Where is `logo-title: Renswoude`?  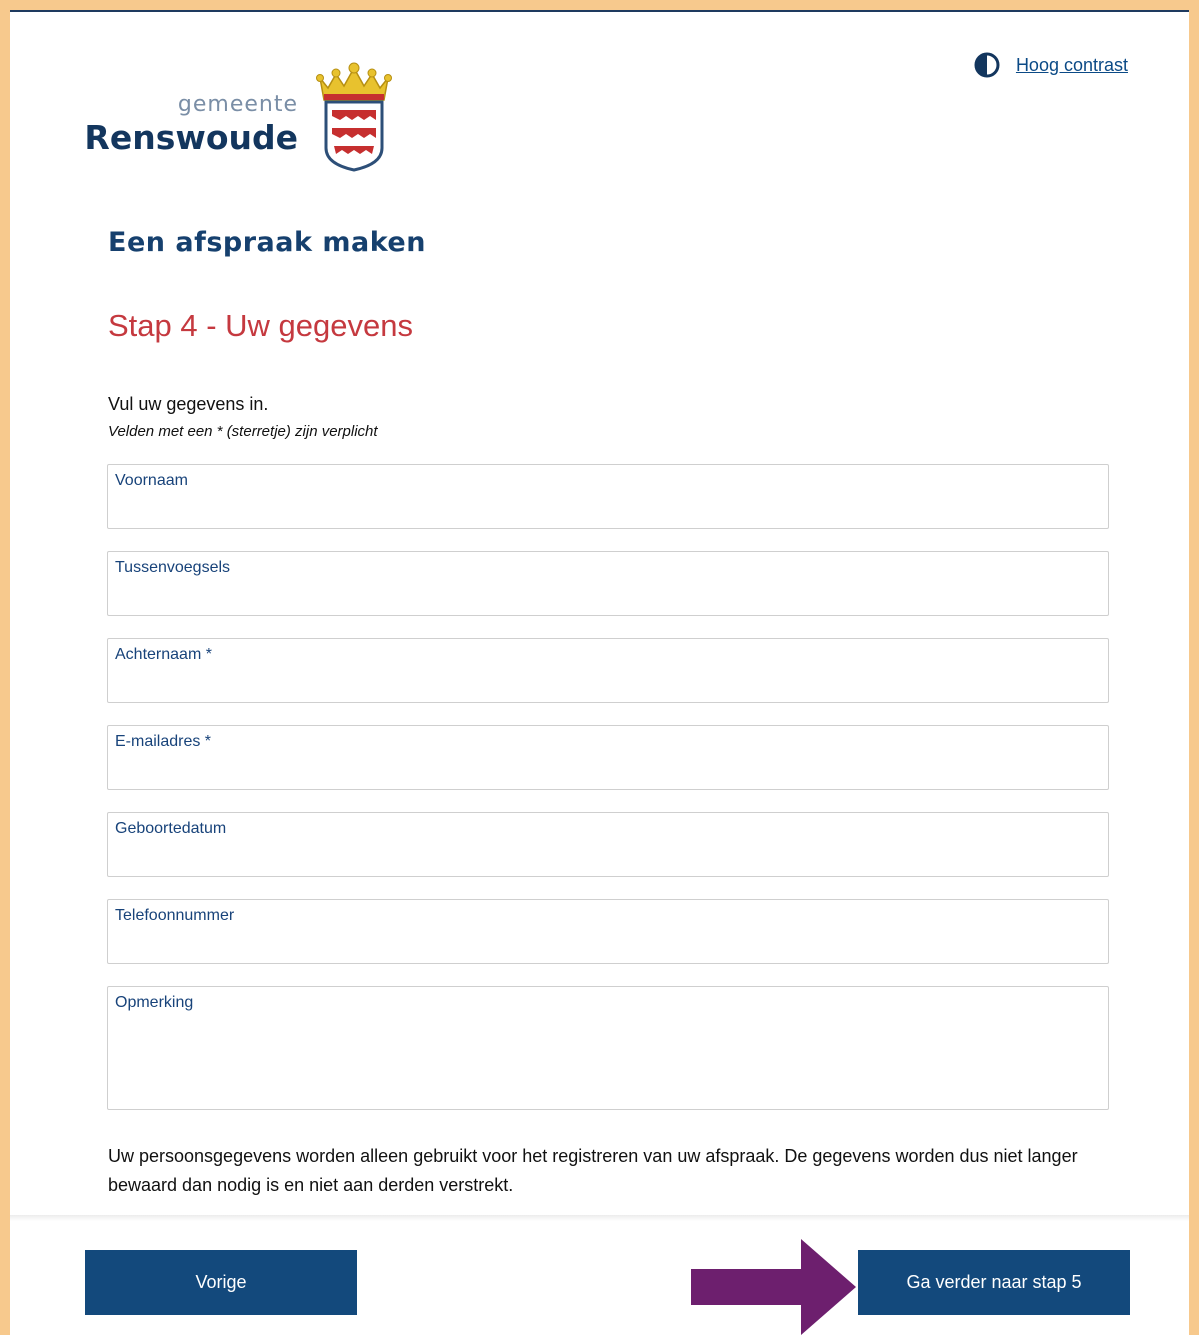
logo-title: Renswoude is located at coordinates (191, 137).